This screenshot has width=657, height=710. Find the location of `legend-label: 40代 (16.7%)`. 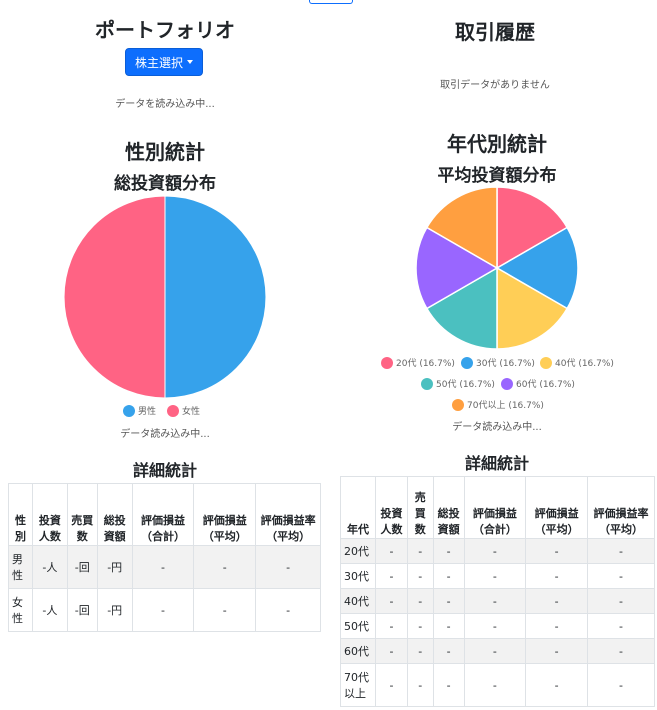

legend-label: 40代 (16.7%) is located at coordinates (584, 364).